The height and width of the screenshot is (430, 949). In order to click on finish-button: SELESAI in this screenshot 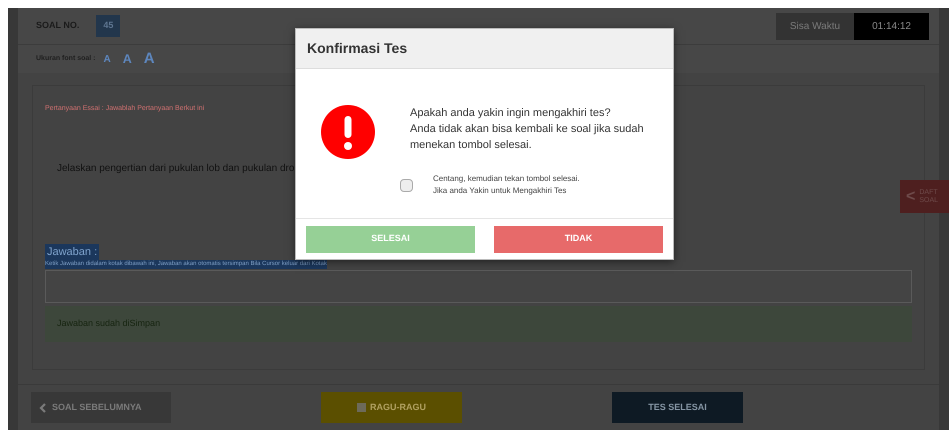, I will do `click(390, 239)`.